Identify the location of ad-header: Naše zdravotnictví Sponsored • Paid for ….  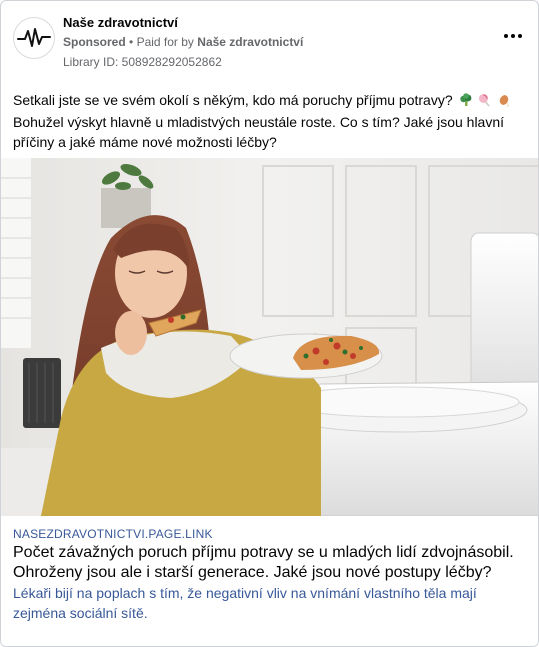
(270, 43).